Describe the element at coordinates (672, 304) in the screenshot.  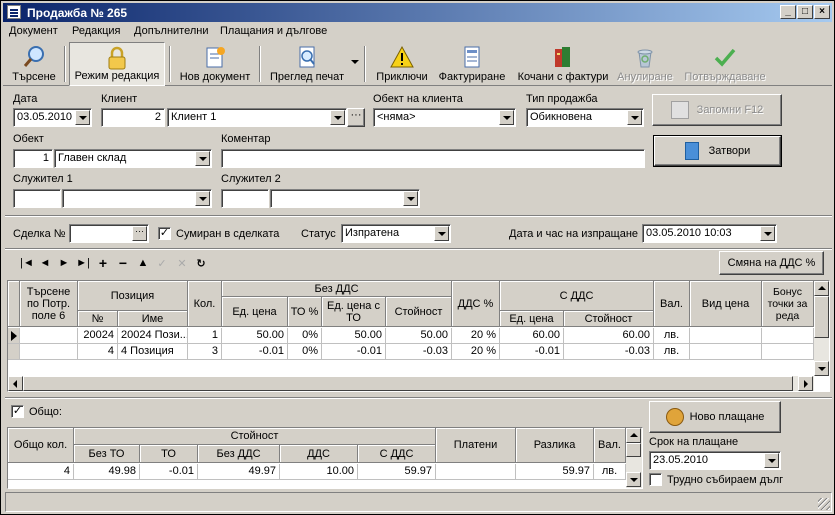
I see `header-currency: Вал.` at that location.